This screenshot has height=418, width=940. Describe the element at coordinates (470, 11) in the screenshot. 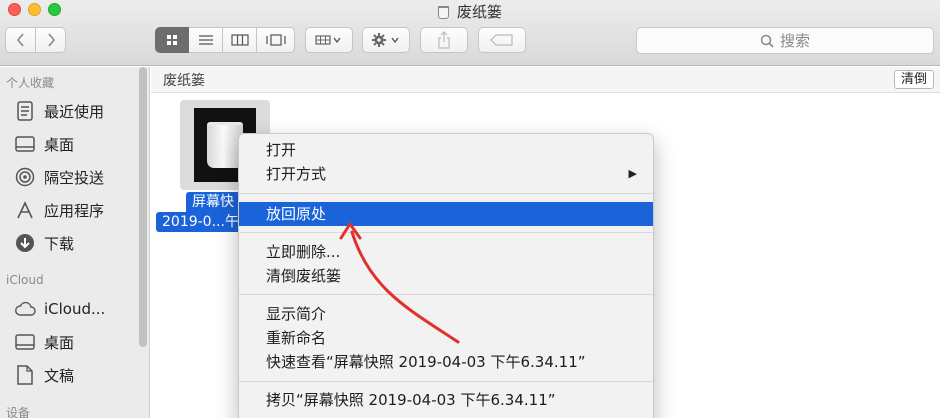

I see `window-title: 废纸篓` at that location.